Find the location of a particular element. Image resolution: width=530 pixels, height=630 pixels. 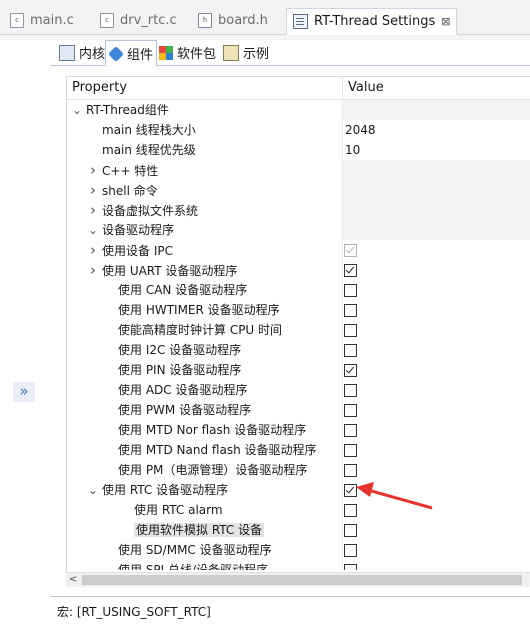

table-row: › 使用设备 IPC is located at coordinates (298, 250).